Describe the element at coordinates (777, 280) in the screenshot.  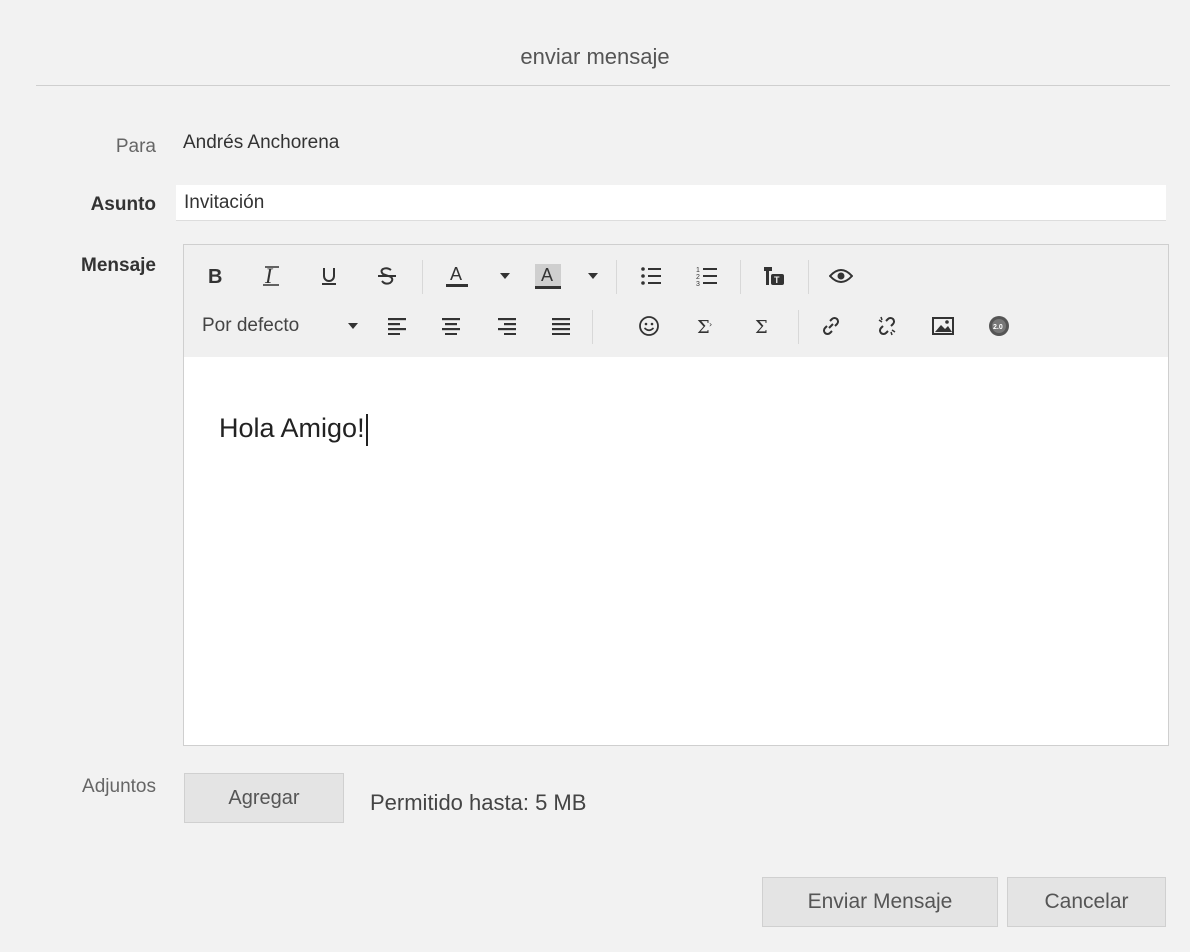
I see `svg-text: T` at that location.